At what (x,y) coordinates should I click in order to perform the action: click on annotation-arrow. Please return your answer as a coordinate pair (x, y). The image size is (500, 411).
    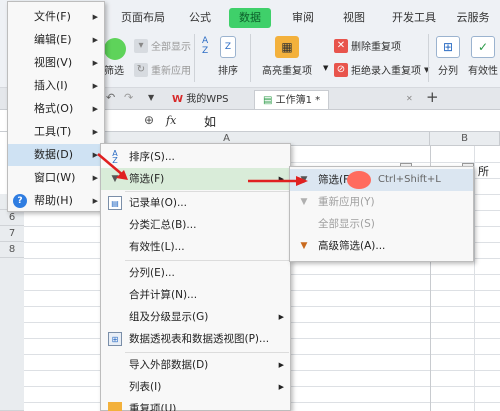
    Looking at the image, I should click on (111, 165).